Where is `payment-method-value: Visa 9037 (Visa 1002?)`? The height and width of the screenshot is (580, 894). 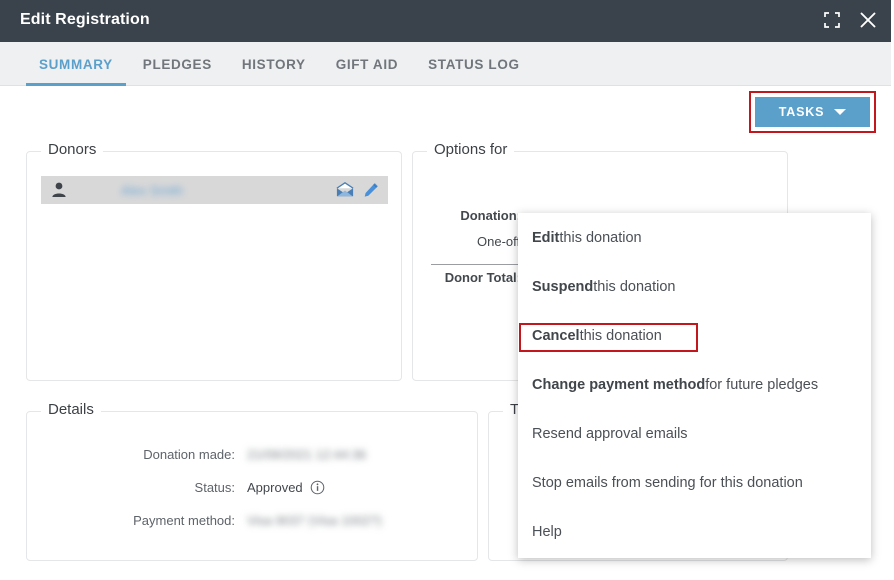 payment-method-value: Visa 9037 (Visa 1002?) is located at coordinates (314, 520).